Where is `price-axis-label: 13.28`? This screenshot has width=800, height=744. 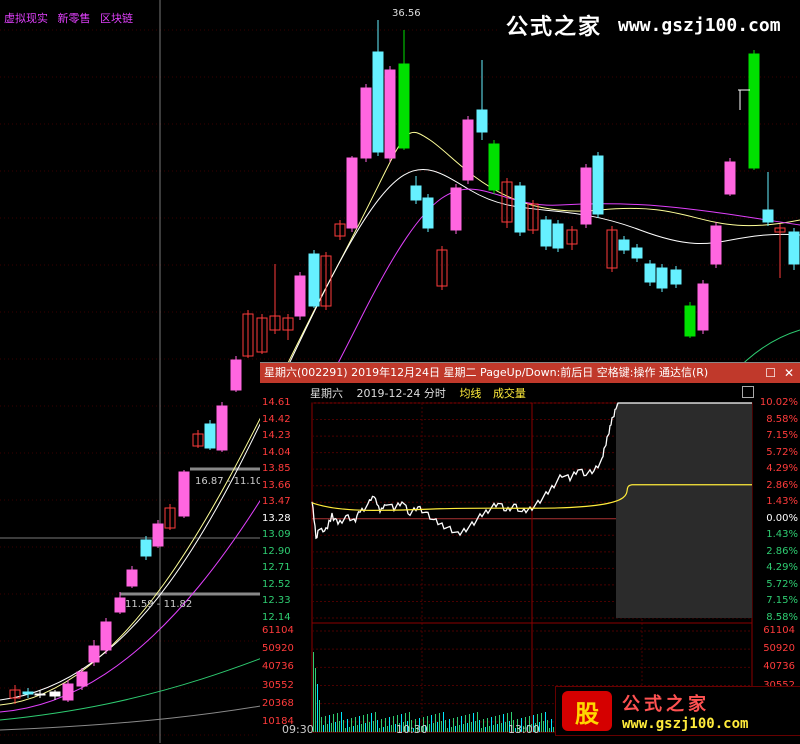 price-axis-label: 13.28 is located at coordinates (276, 518).